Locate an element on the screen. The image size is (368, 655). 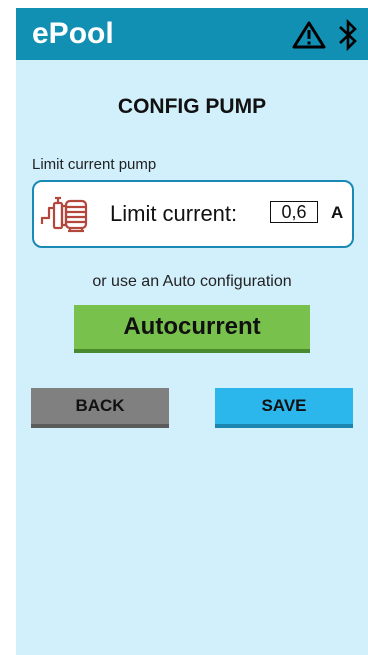
save-button: SAVE is located at coordinates (284, 408).